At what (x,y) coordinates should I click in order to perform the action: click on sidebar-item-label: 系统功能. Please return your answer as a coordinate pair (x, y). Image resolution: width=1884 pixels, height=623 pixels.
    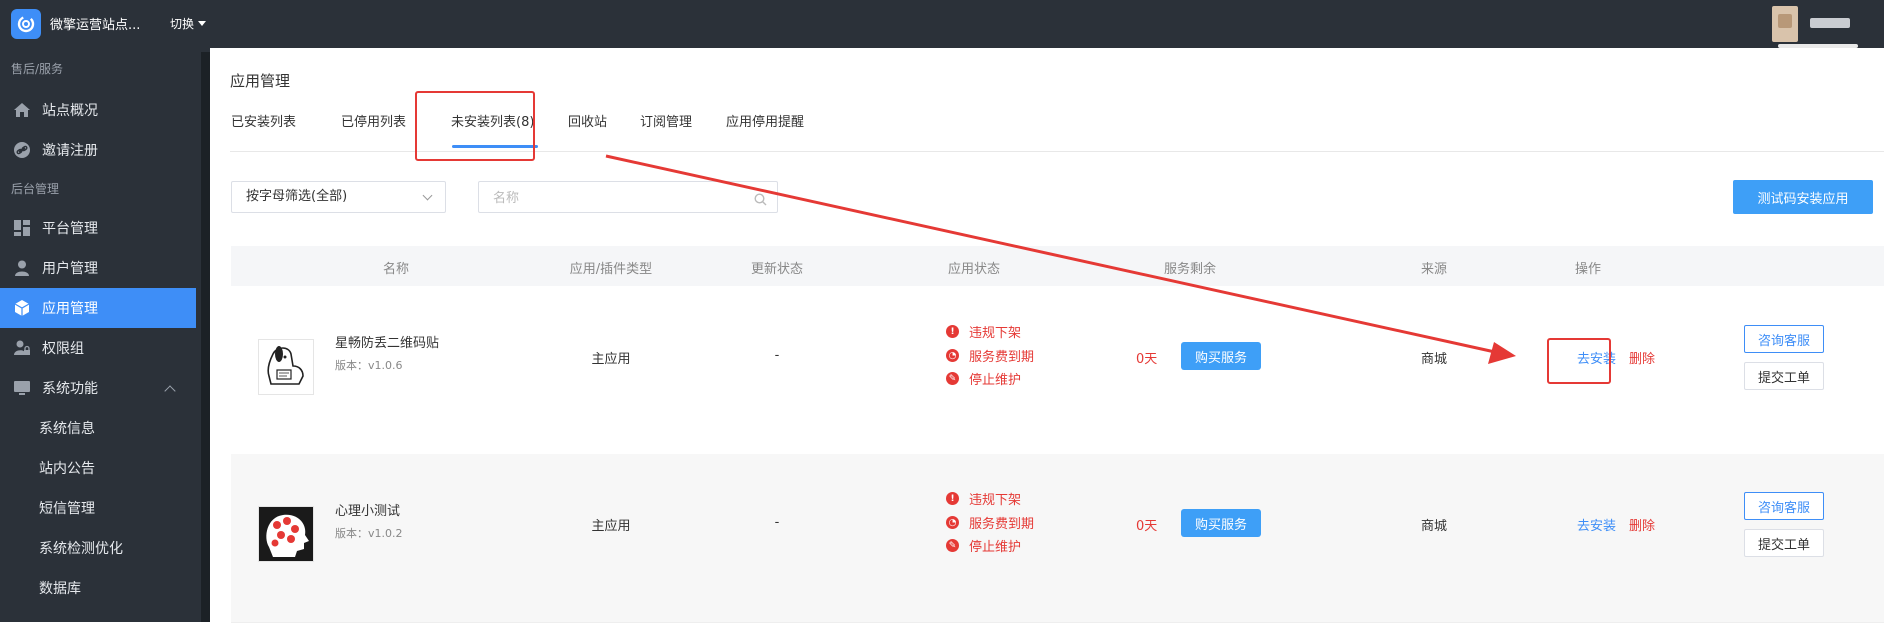
    Looking at the image, I should click on (70, 389).